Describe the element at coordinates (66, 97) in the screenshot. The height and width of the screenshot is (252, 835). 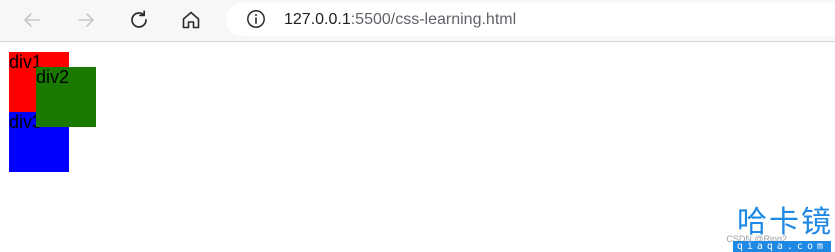
I see `div2-box: div2` at that location.